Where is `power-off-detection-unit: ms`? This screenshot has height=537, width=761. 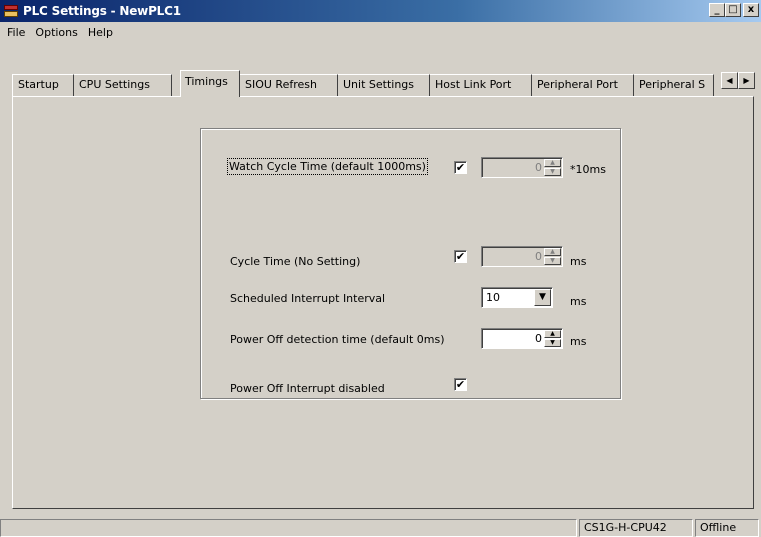
power-off-detection-unit: ms is located at coordinates (578, 341).